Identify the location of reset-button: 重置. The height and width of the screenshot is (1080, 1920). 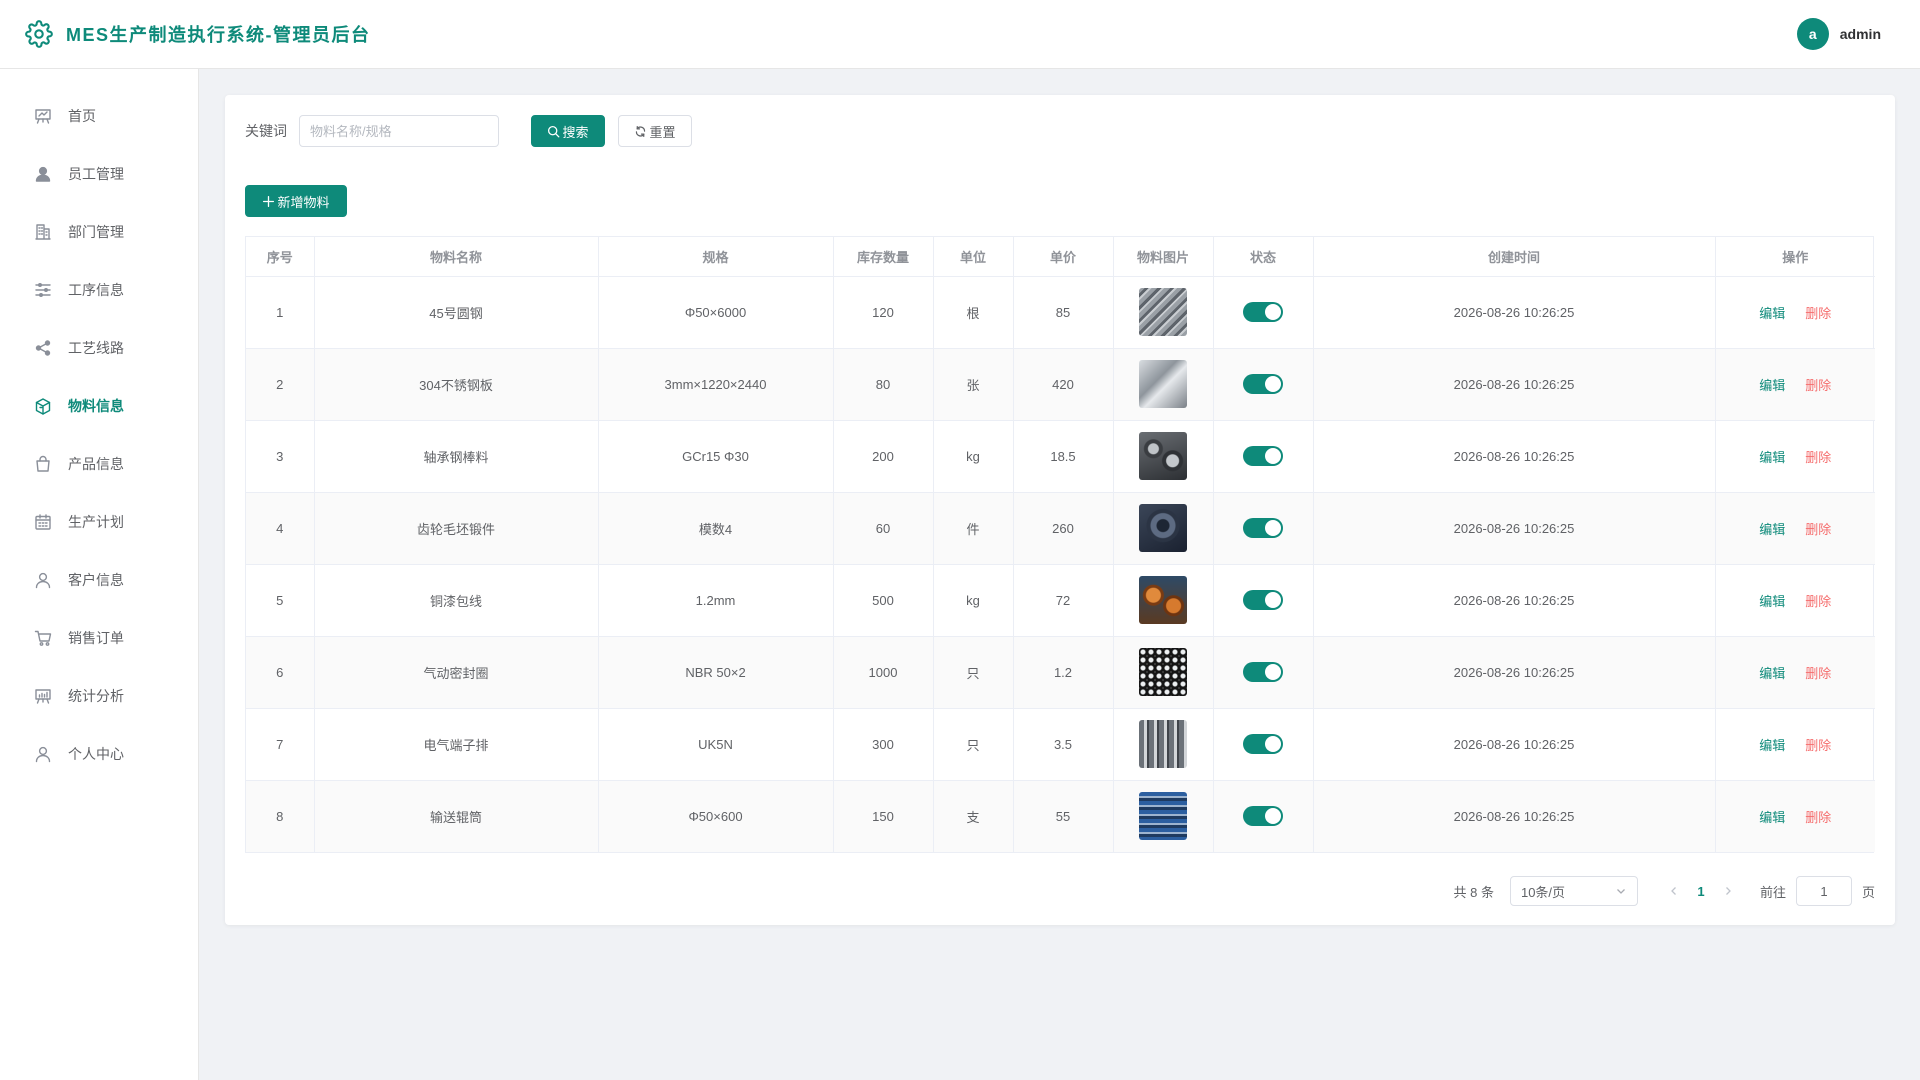
(655, 131).